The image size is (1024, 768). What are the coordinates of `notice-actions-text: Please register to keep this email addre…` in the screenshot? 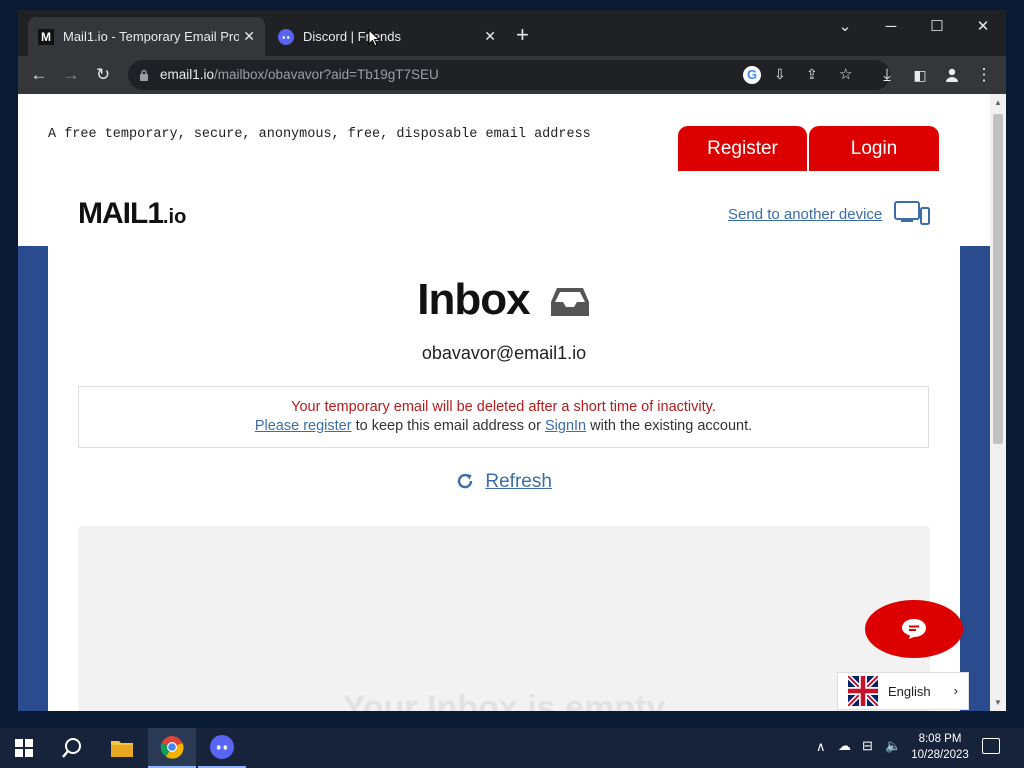 It's located at (503, 426).